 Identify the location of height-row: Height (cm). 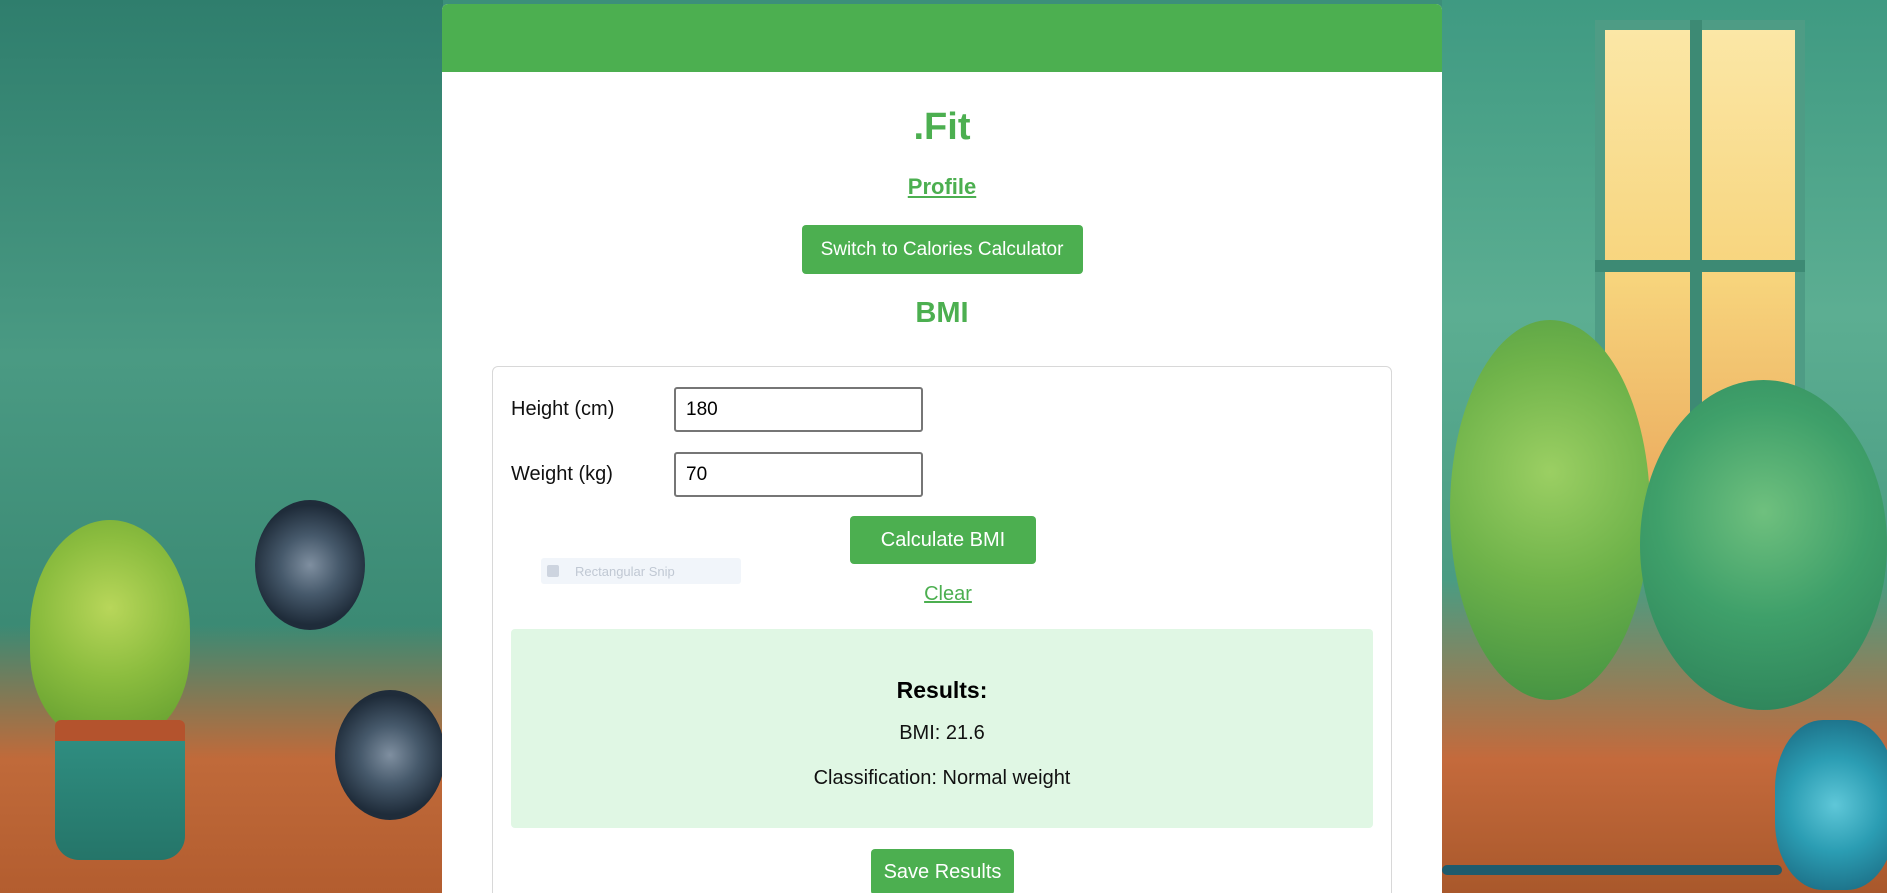
(717, 409).